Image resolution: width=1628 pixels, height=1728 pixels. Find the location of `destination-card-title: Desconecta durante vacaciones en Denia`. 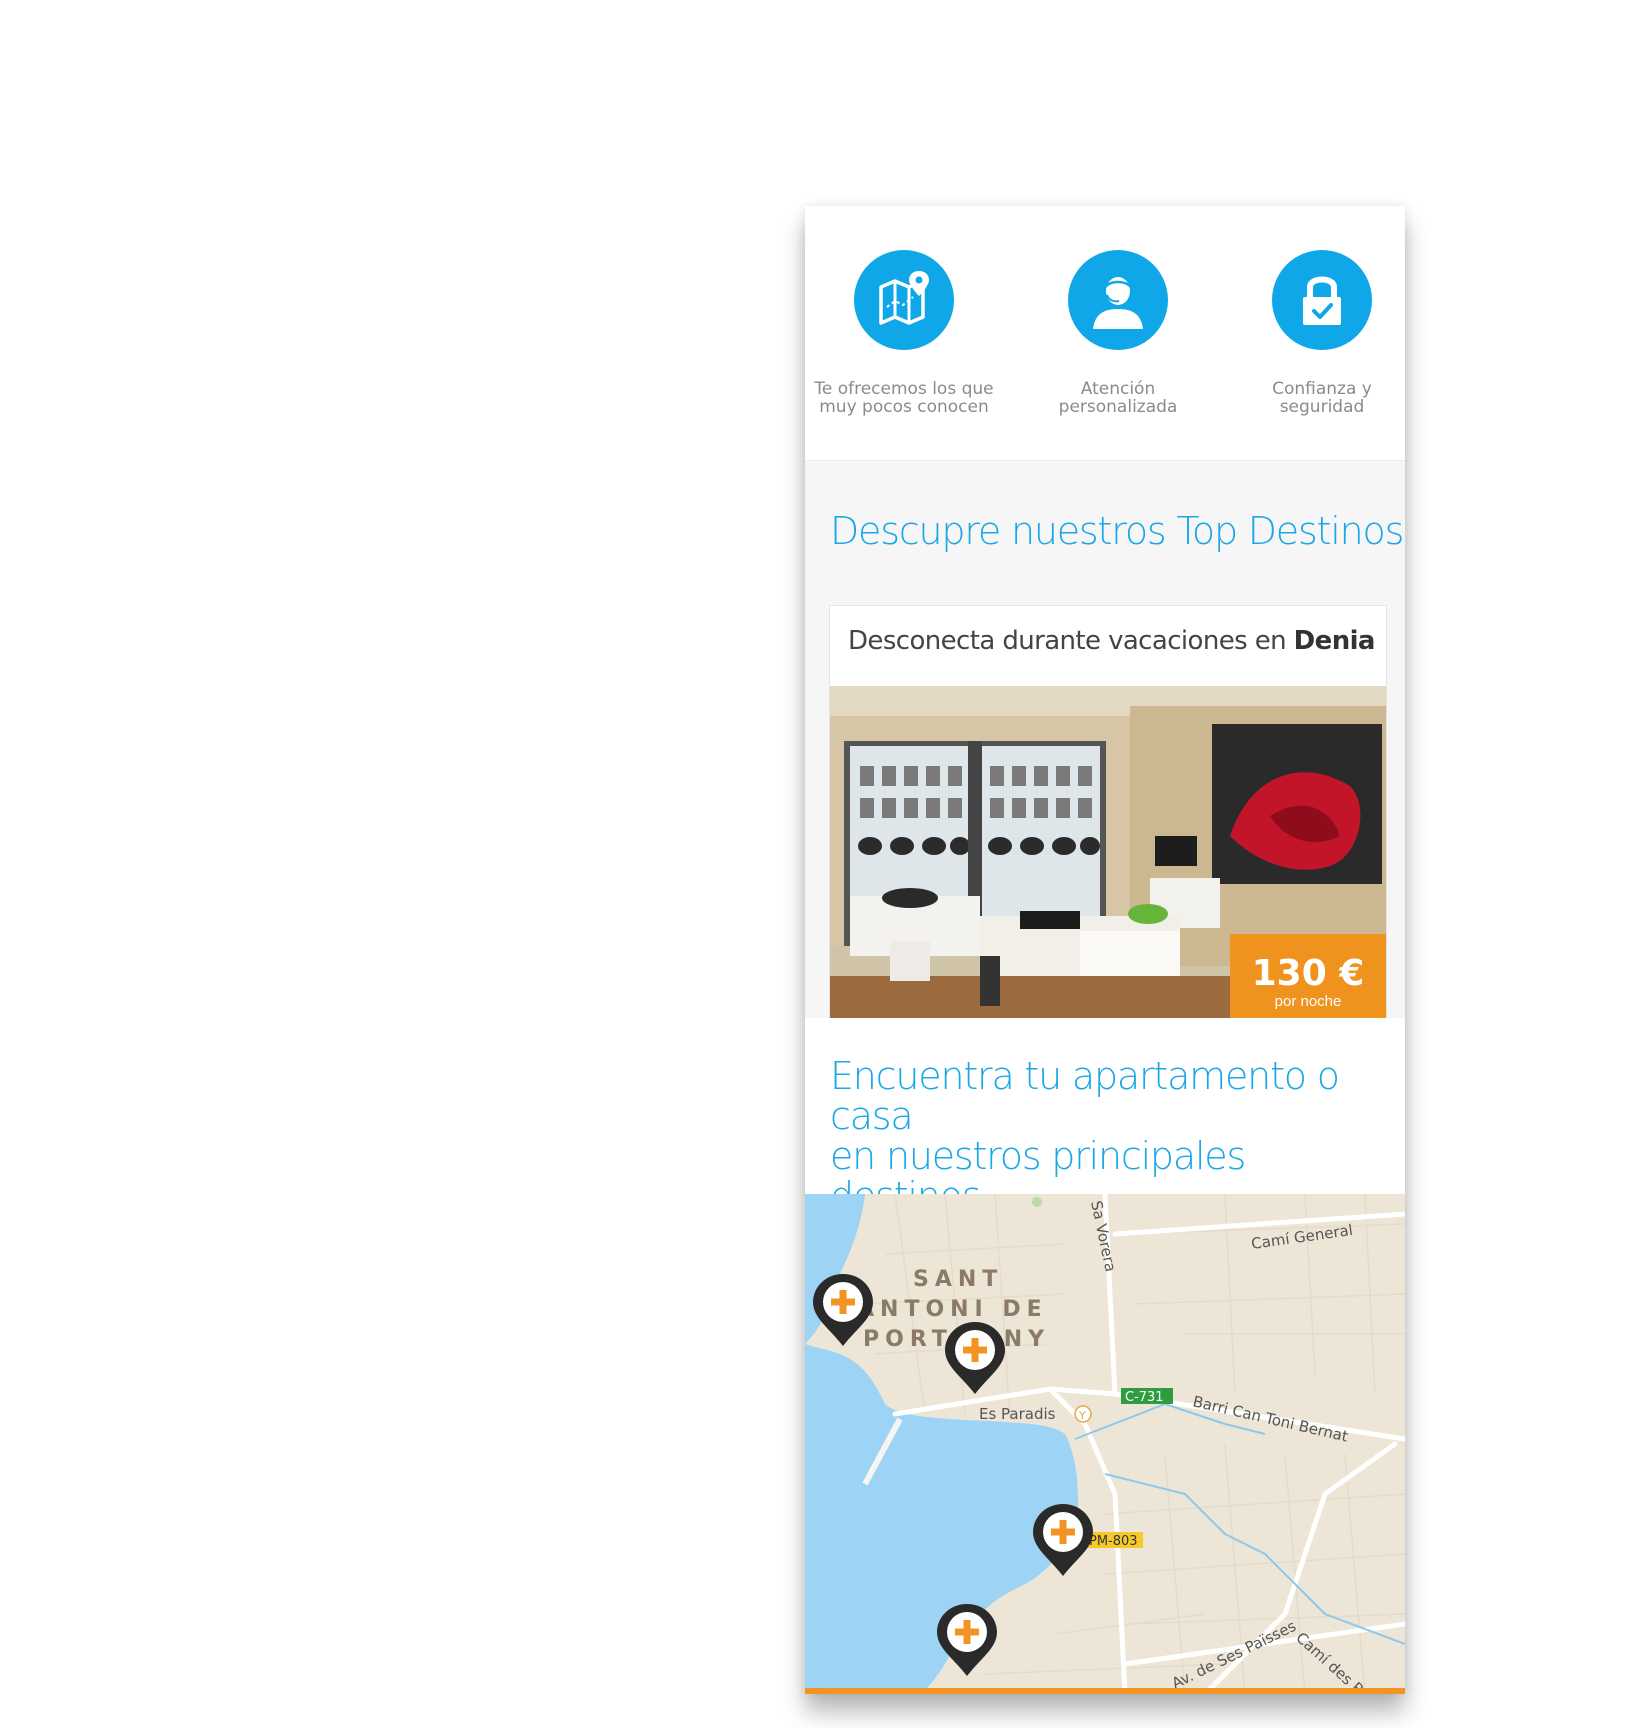

destination-card-title: Desconecta durante vacaciones en Denia is located at coordinates (1111, 641).